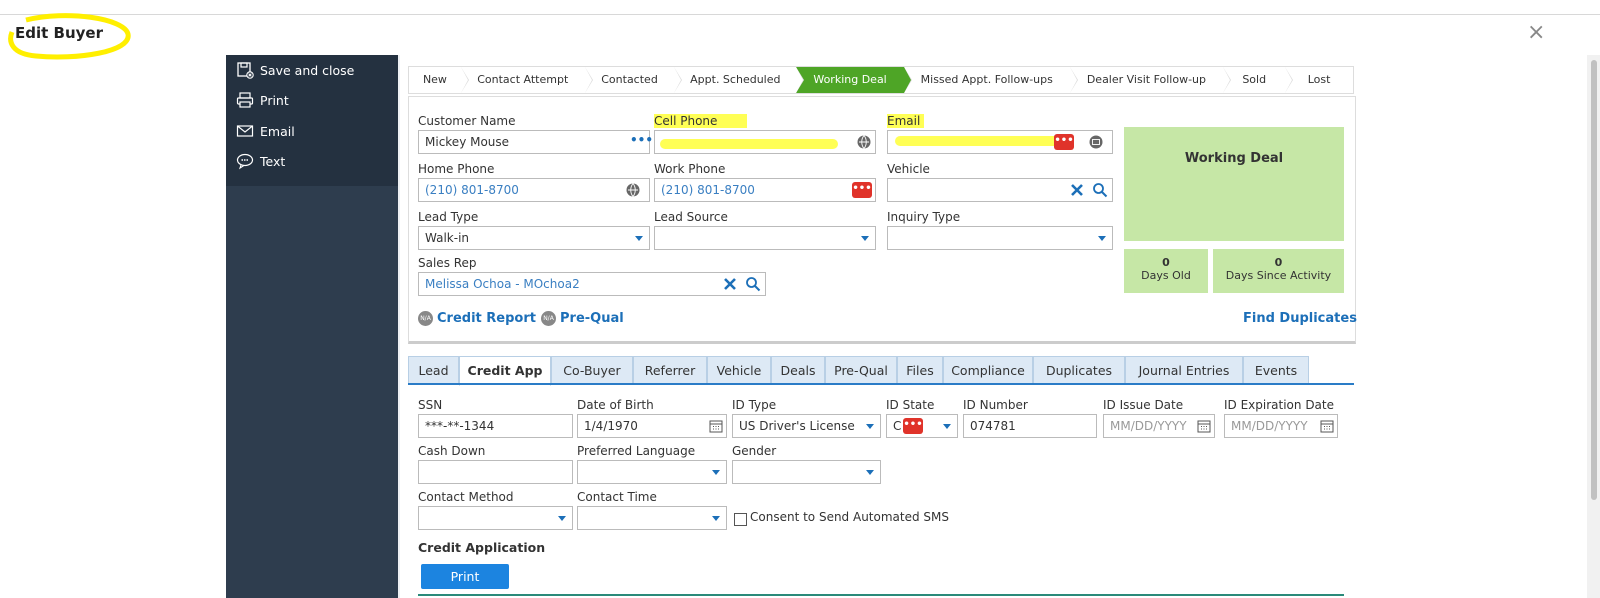 Image resolution: width=1600 pixels, height=598 pixels. I want to click on inquiry-type-label: Inquiry Type, so click(924, 217).